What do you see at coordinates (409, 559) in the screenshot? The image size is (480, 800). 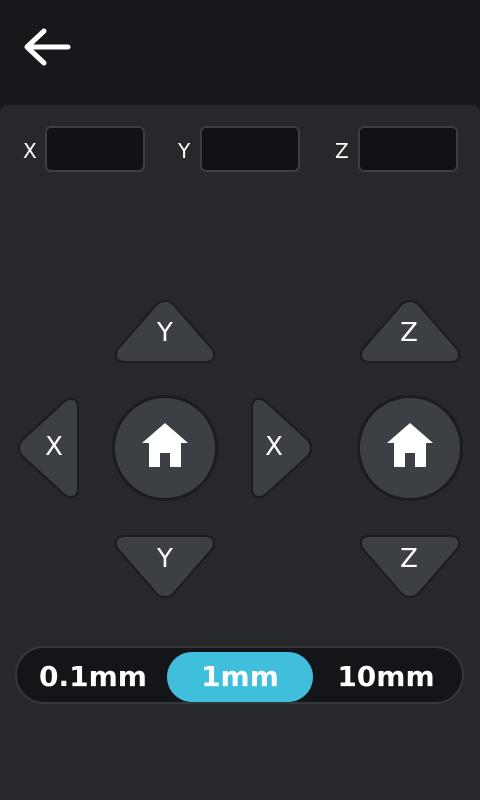 I see `jog-z-minus-label: Z` at bounding box center [409, 559].